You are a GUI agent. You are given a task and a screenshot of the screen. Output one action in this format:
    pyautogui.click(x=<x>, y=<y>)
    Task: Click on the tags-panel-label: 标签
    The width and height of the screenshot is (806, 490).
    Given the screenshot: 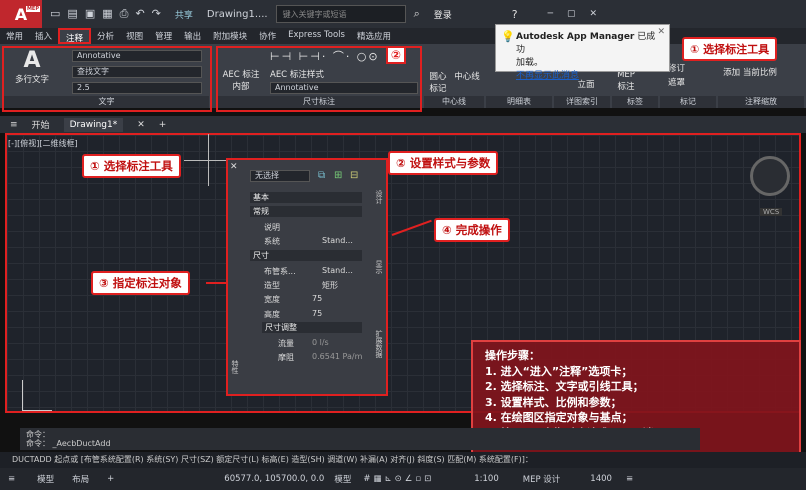 What is the action you would take?
    pyautogui.click(x=635, y=102)
    